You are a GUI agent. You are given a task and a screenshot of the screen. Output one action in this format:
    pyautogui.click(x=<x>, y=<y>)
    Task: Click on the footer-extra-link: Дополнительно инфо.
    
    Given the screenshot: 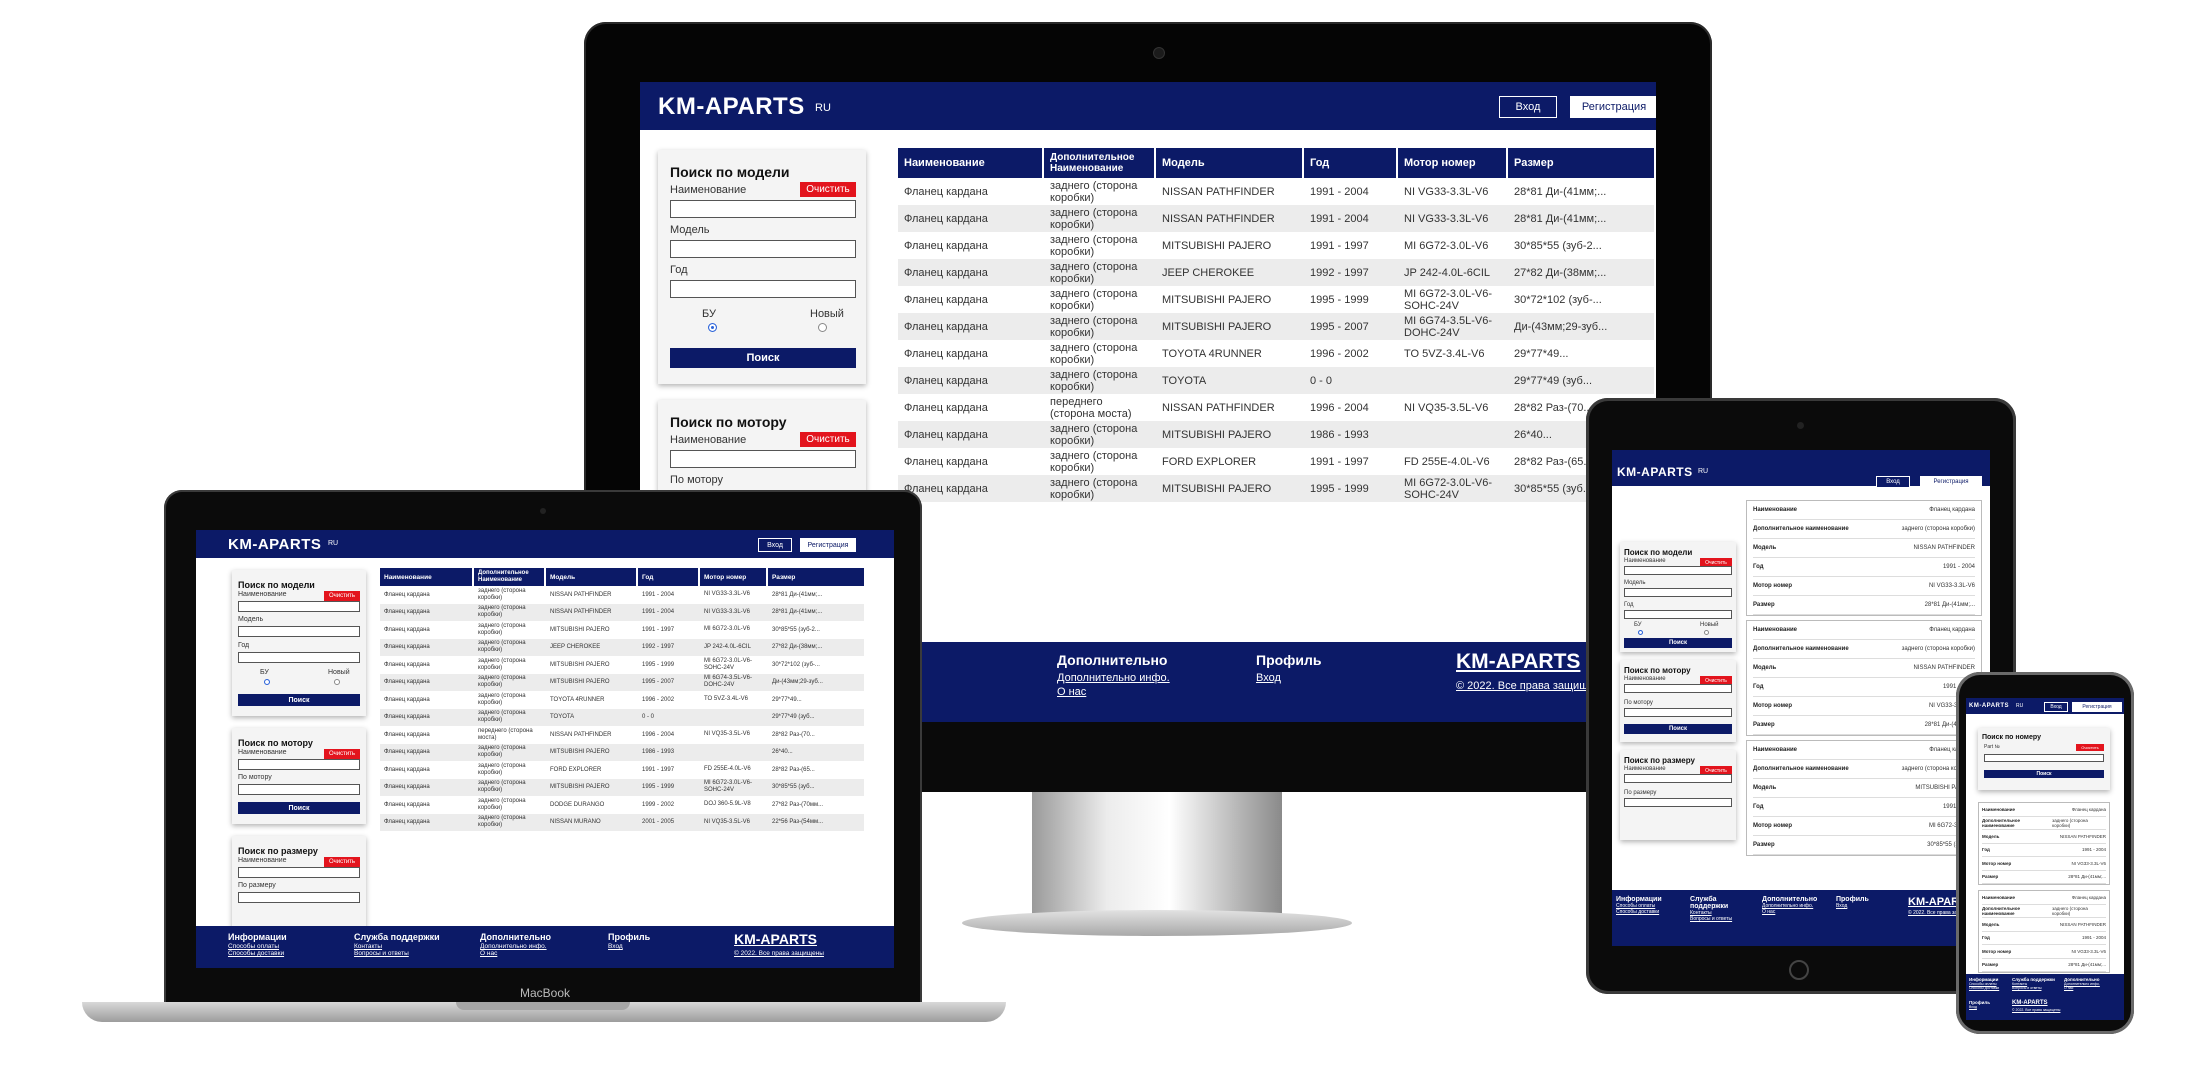 What is the action you would take?
    pyautogui.click(x=1113, y=678)
    